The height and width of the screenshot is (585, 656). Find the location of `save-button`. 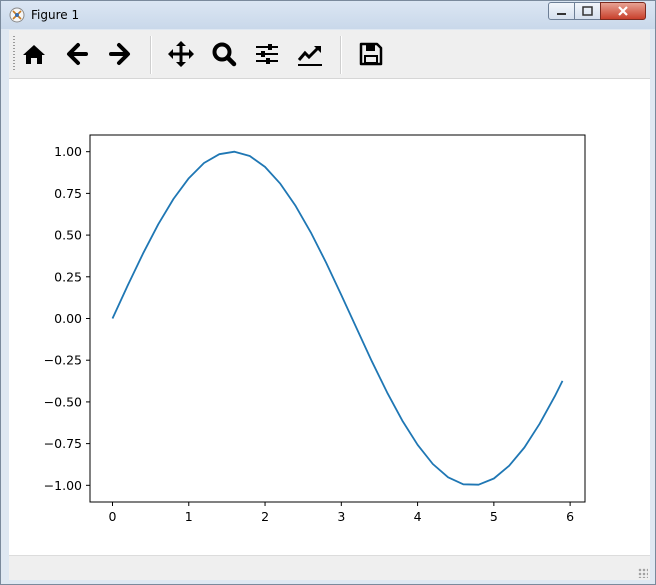

save-button is located at coordinates (371, 54).